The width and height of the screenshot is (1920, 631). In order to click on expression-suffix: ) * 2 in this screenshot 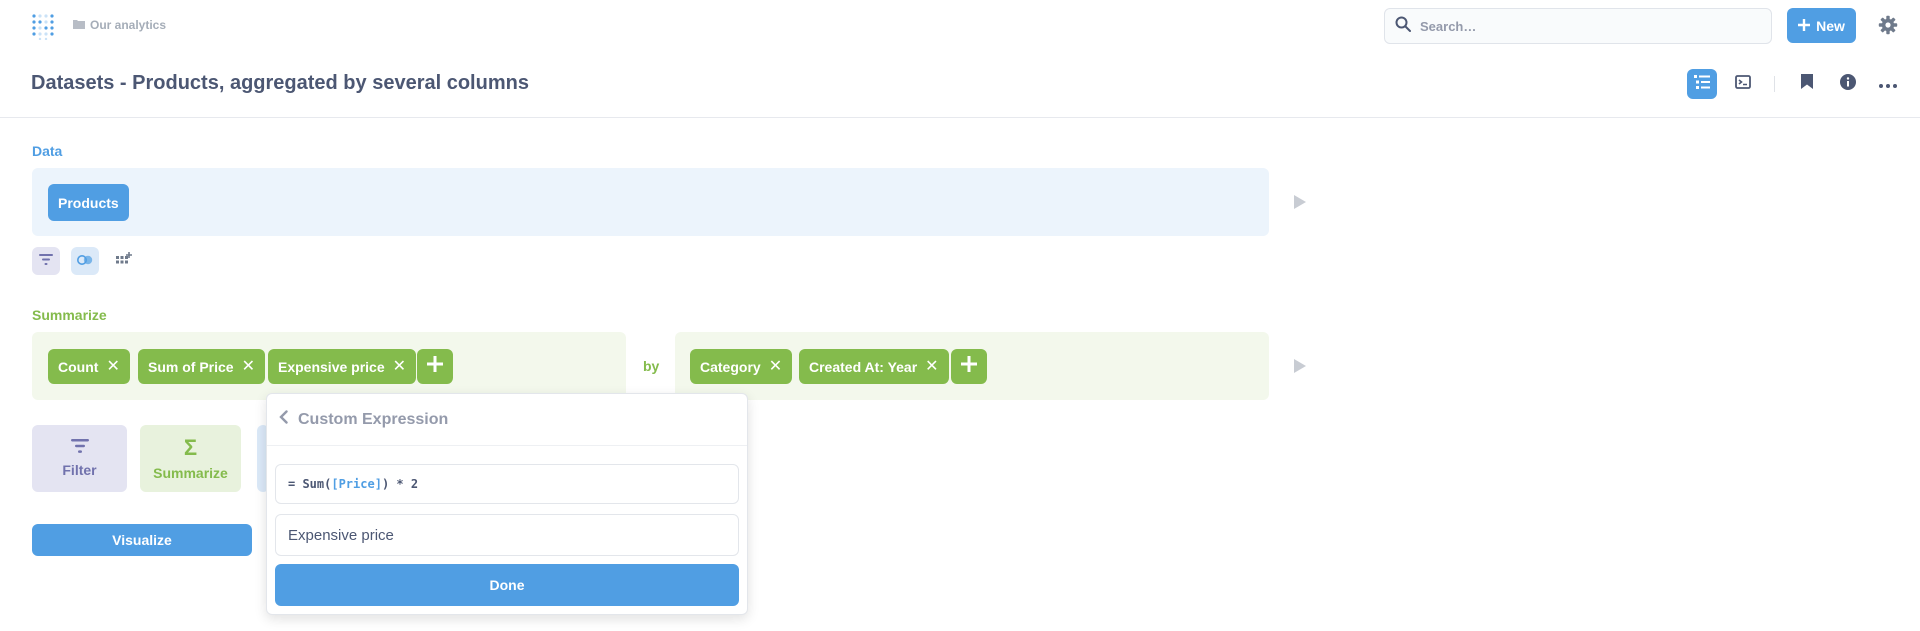, I will do `click(400, 484)`.